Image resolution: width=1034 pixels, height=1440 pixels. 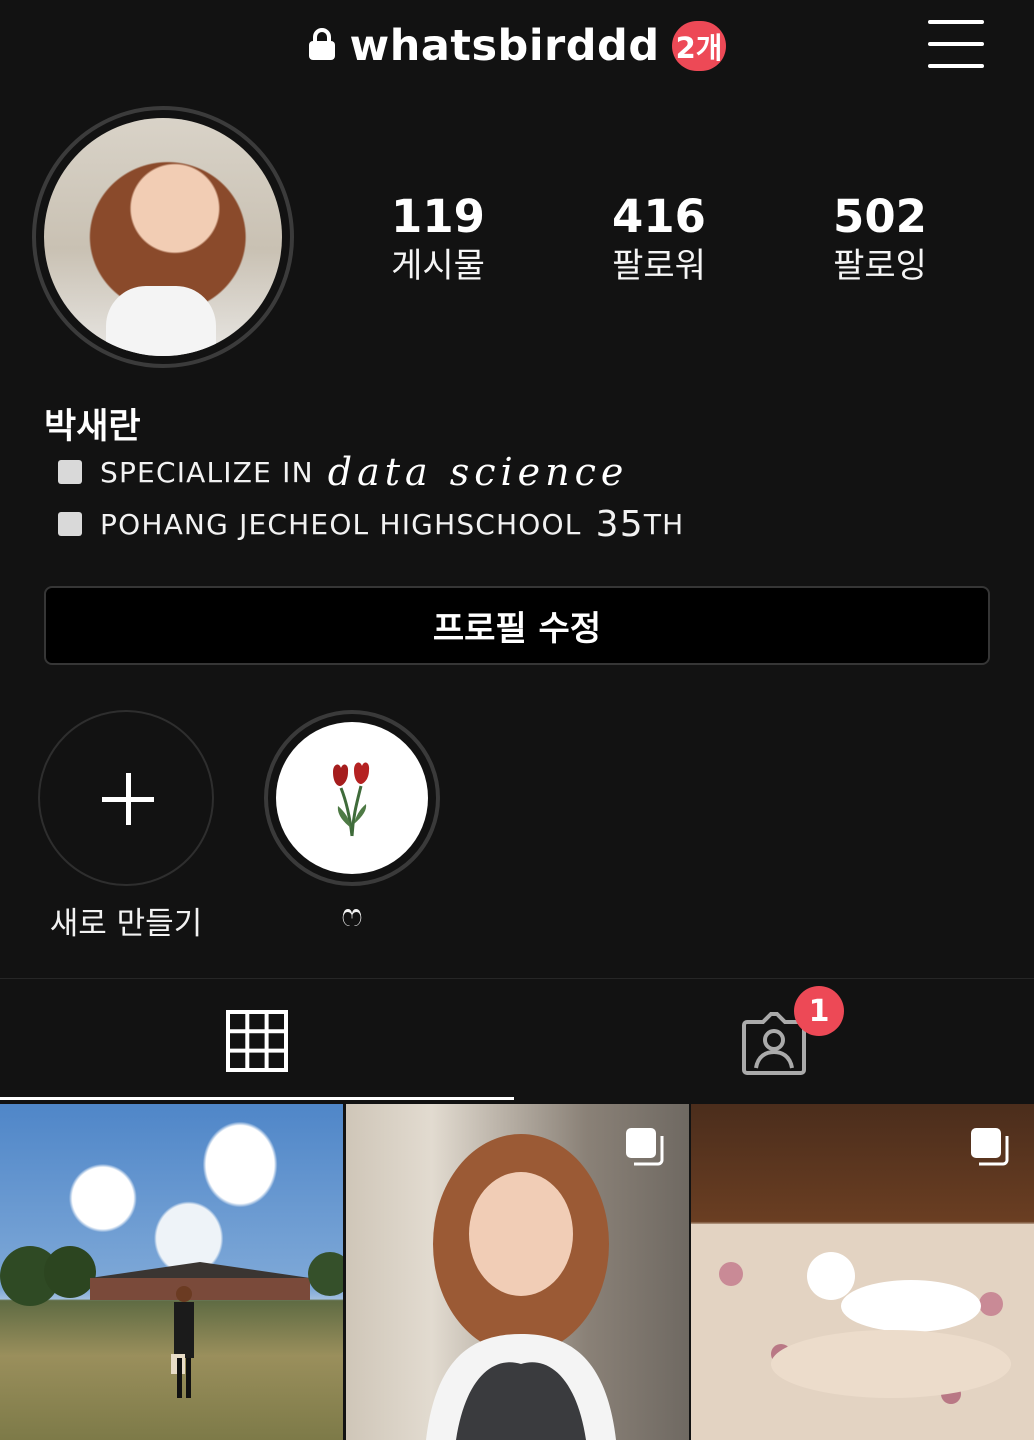 I want to click on tagged-notification-badge: 1, so click(x=819, y=1011).